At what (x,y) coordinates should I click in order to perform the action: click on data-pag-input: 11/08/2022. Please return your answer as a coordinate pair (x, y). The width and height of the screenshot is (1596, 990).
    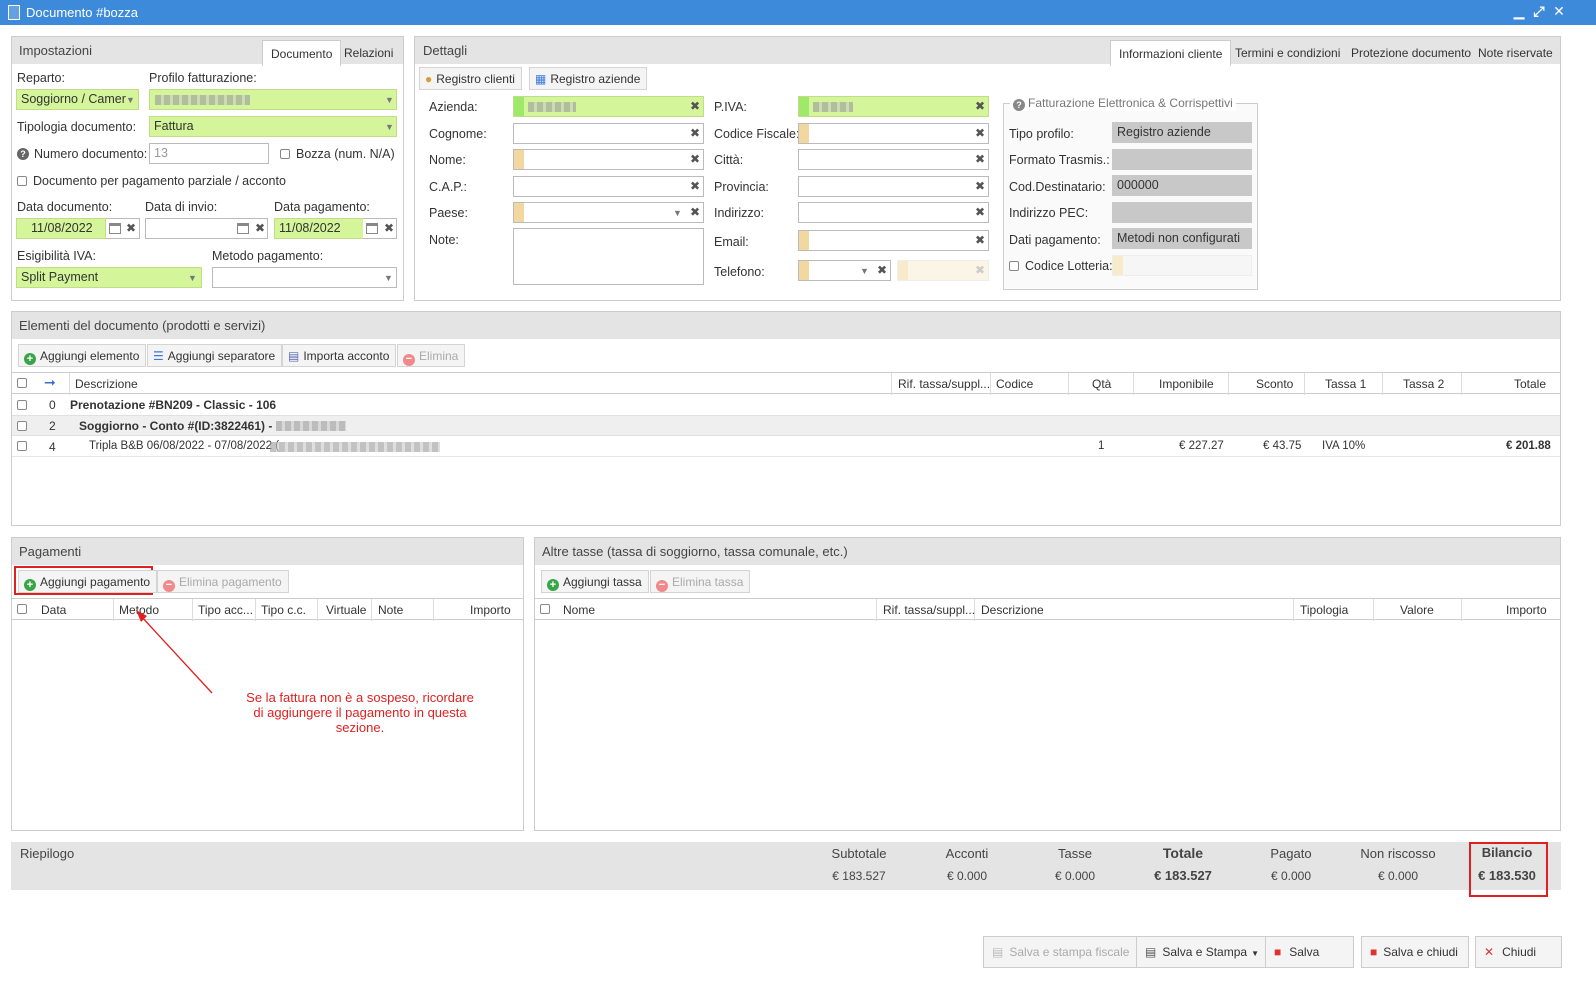
    Looking at the image, I should click on (319, 228).